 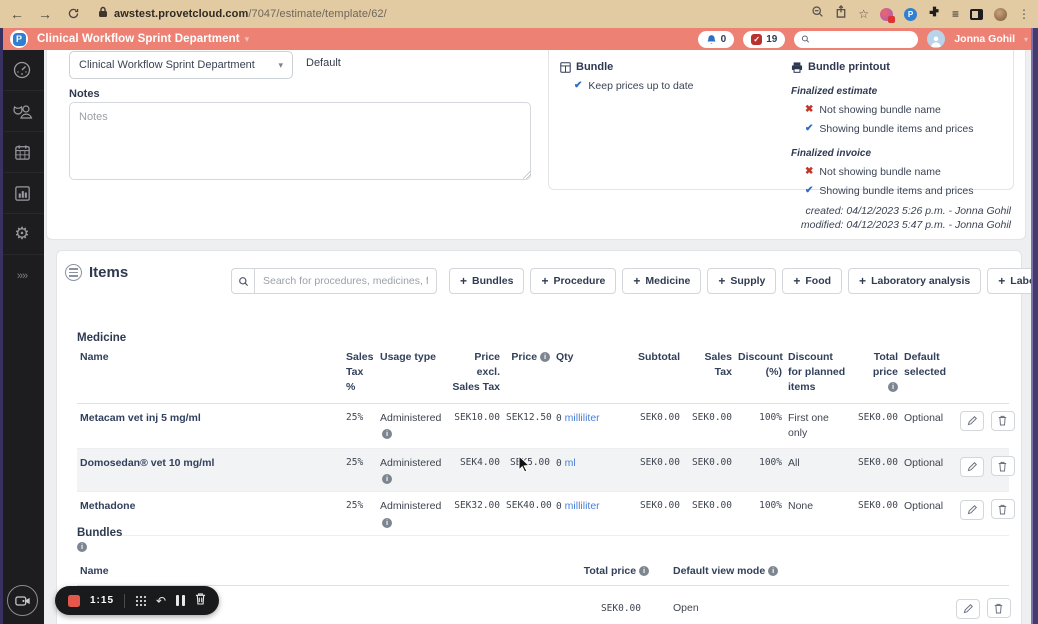 I want to click on department-caret-icon: ▾, so click(x=247, y=39).